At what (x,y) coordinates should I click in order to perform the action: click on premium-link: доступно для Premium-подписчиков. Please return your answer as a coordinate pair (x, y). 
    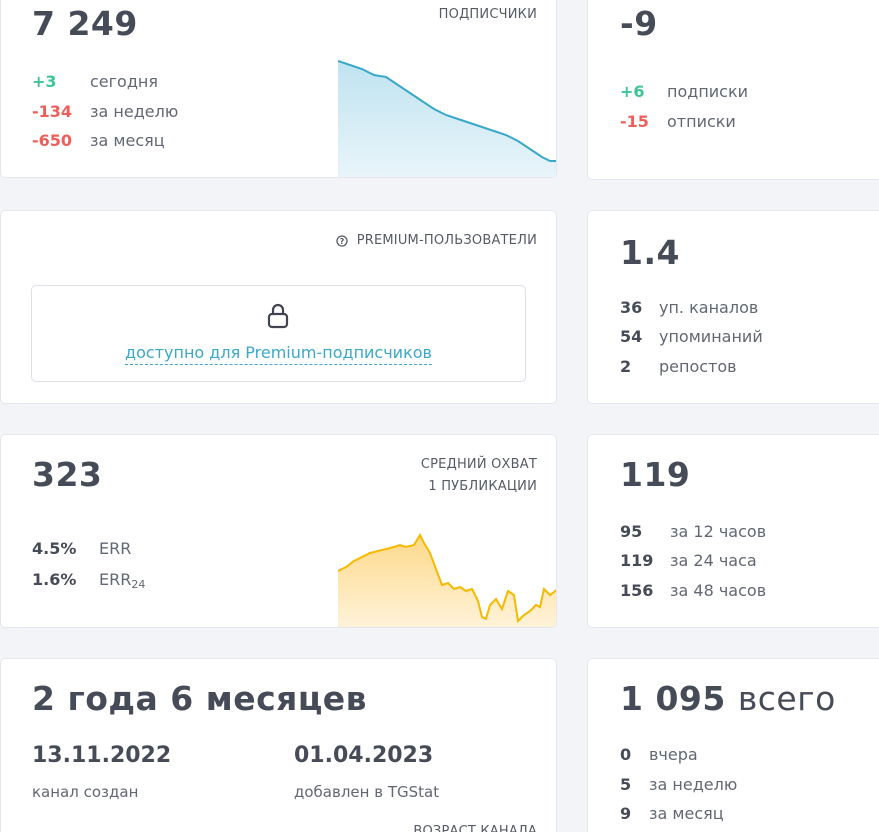
    Looking at the image, I should click on (278, 354).